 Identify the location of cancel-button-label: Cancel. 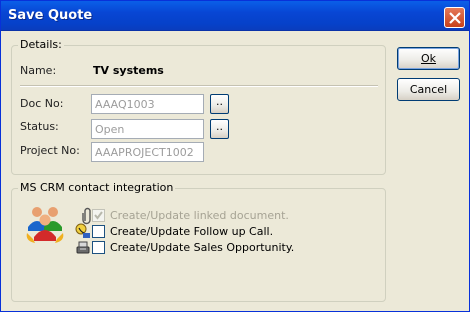
(428, 89).